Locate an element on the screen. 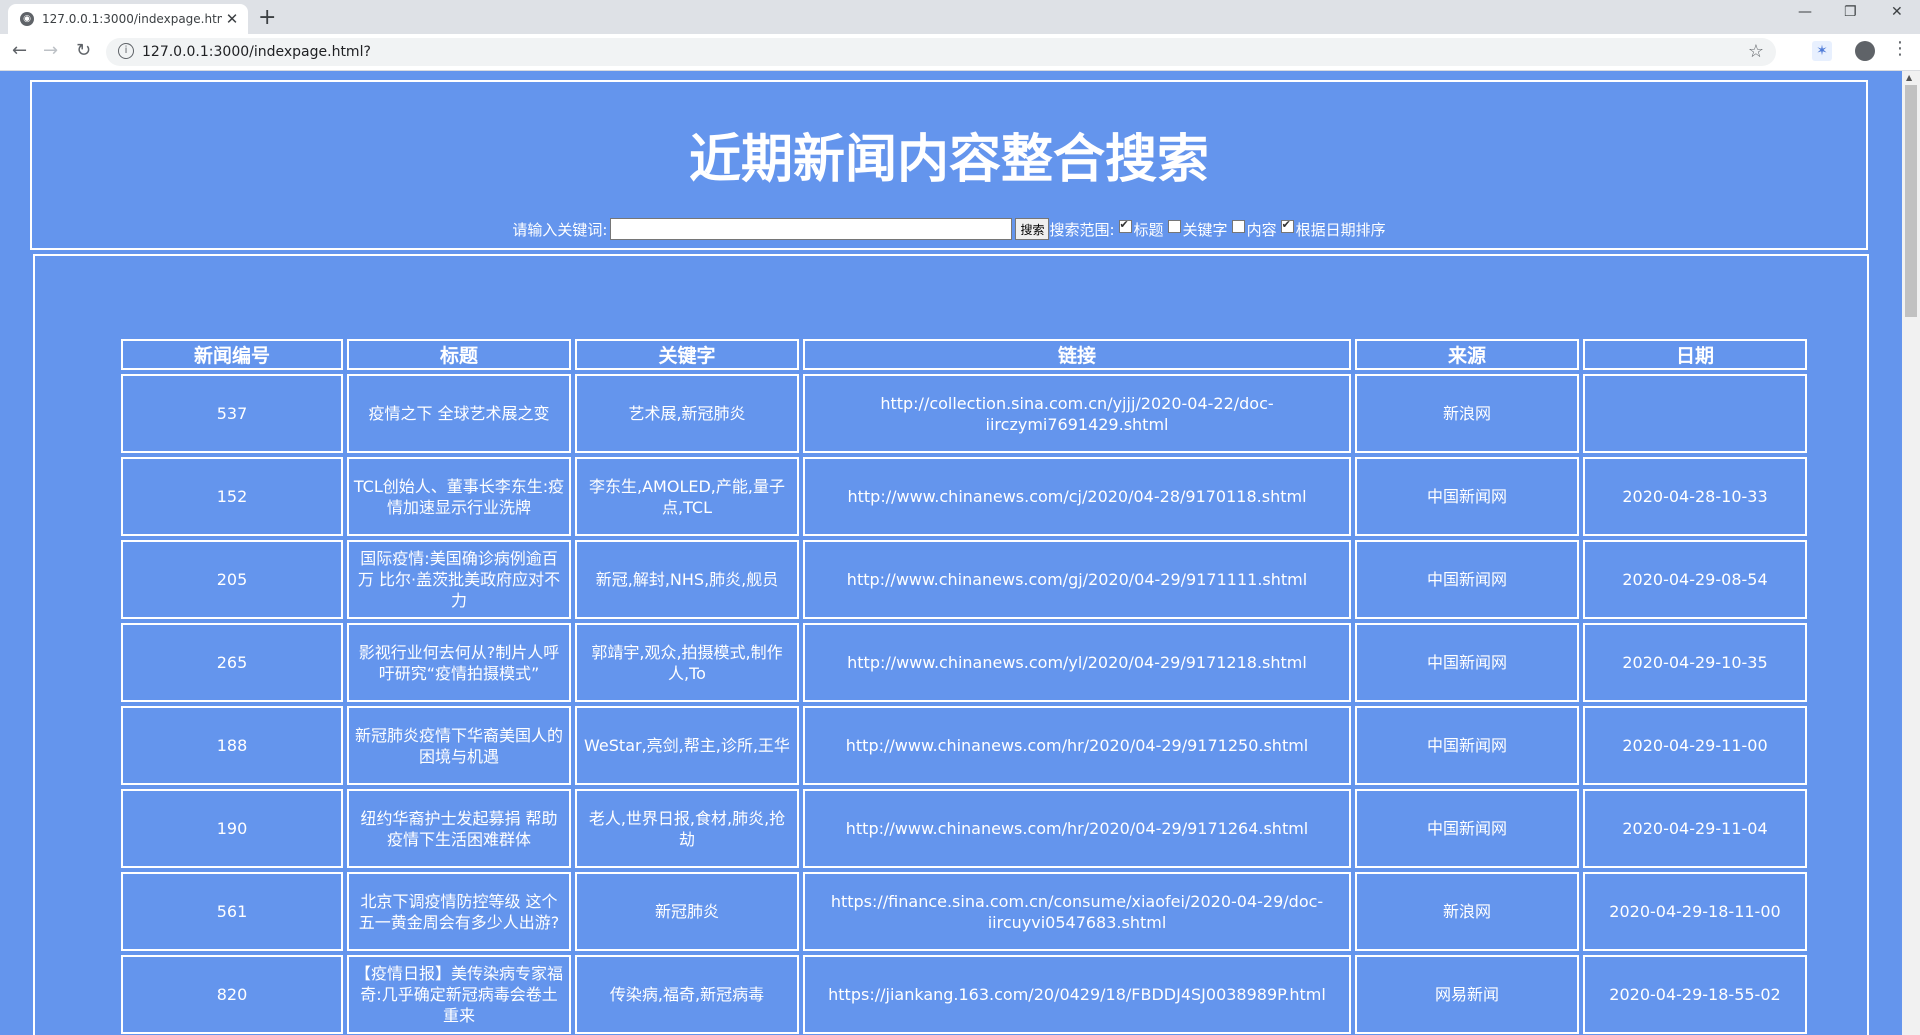 The image size is (1920, 1035). cell-keywords: 新冠,解封,NHS,肺炎,舰员 is located at coordinates (687, 579).